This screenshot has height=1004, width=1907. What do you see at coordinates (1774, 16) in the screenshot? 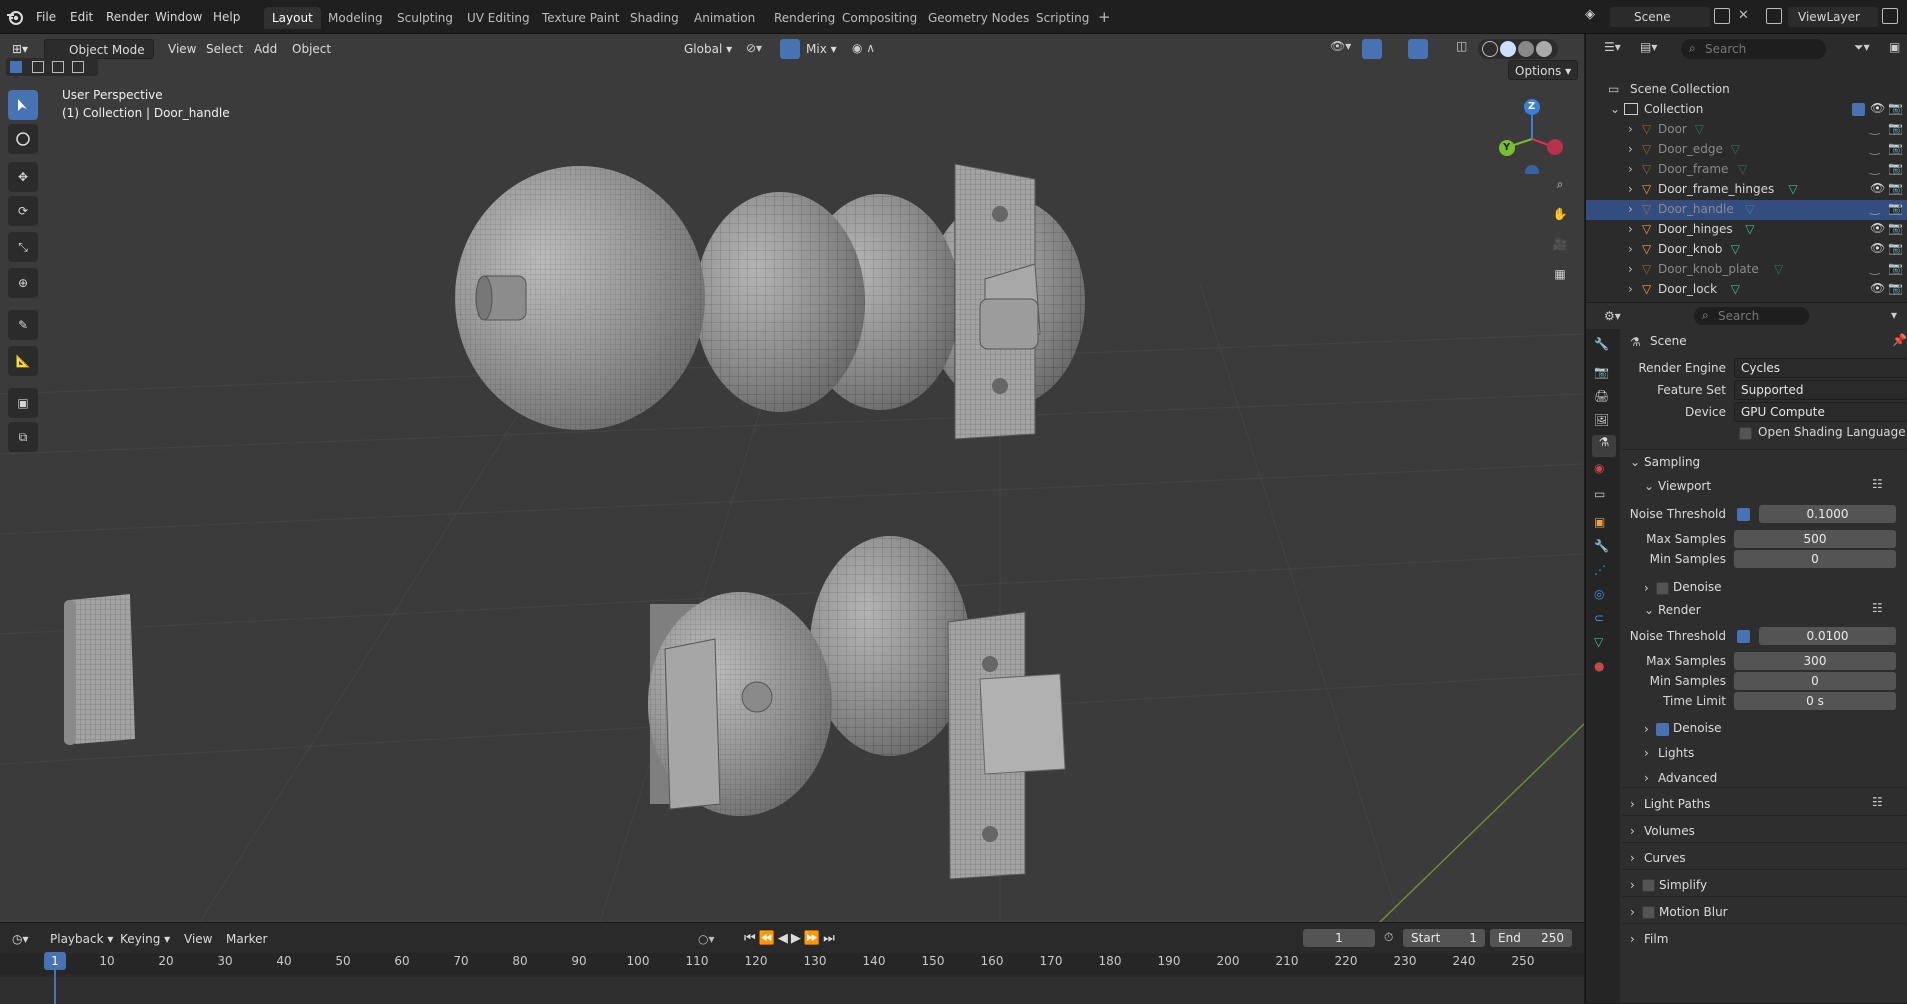
I see `view-layer-icon` at bounding box center [1774, 16].